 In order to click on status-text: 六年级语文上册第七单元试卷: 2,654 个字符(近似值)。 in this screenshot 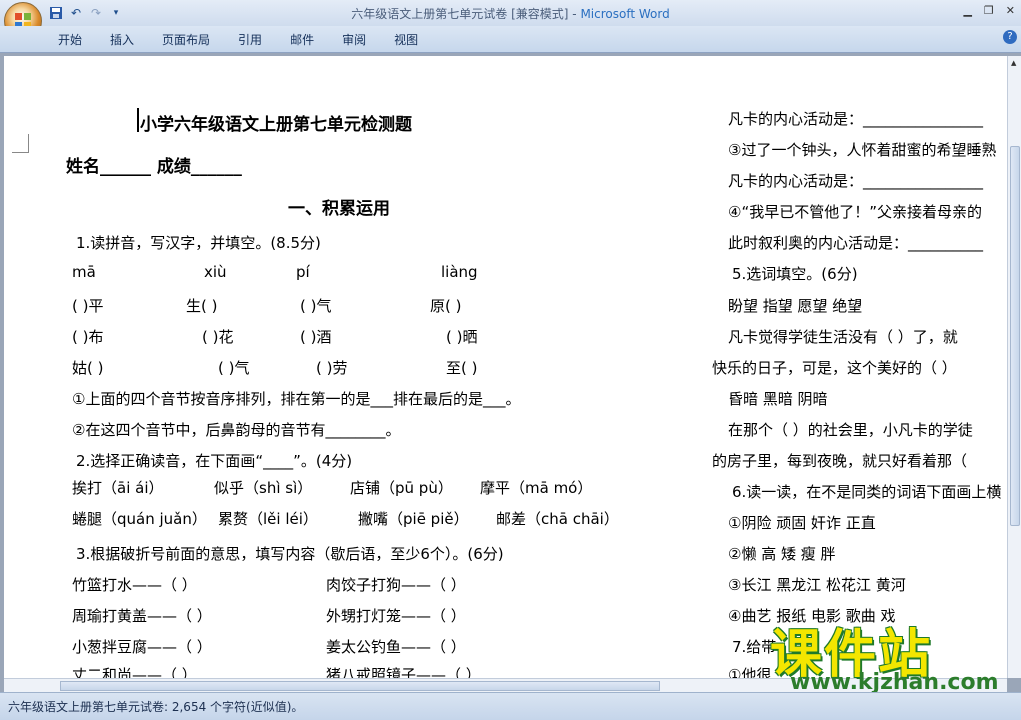, I will do `click(156, 707)`.